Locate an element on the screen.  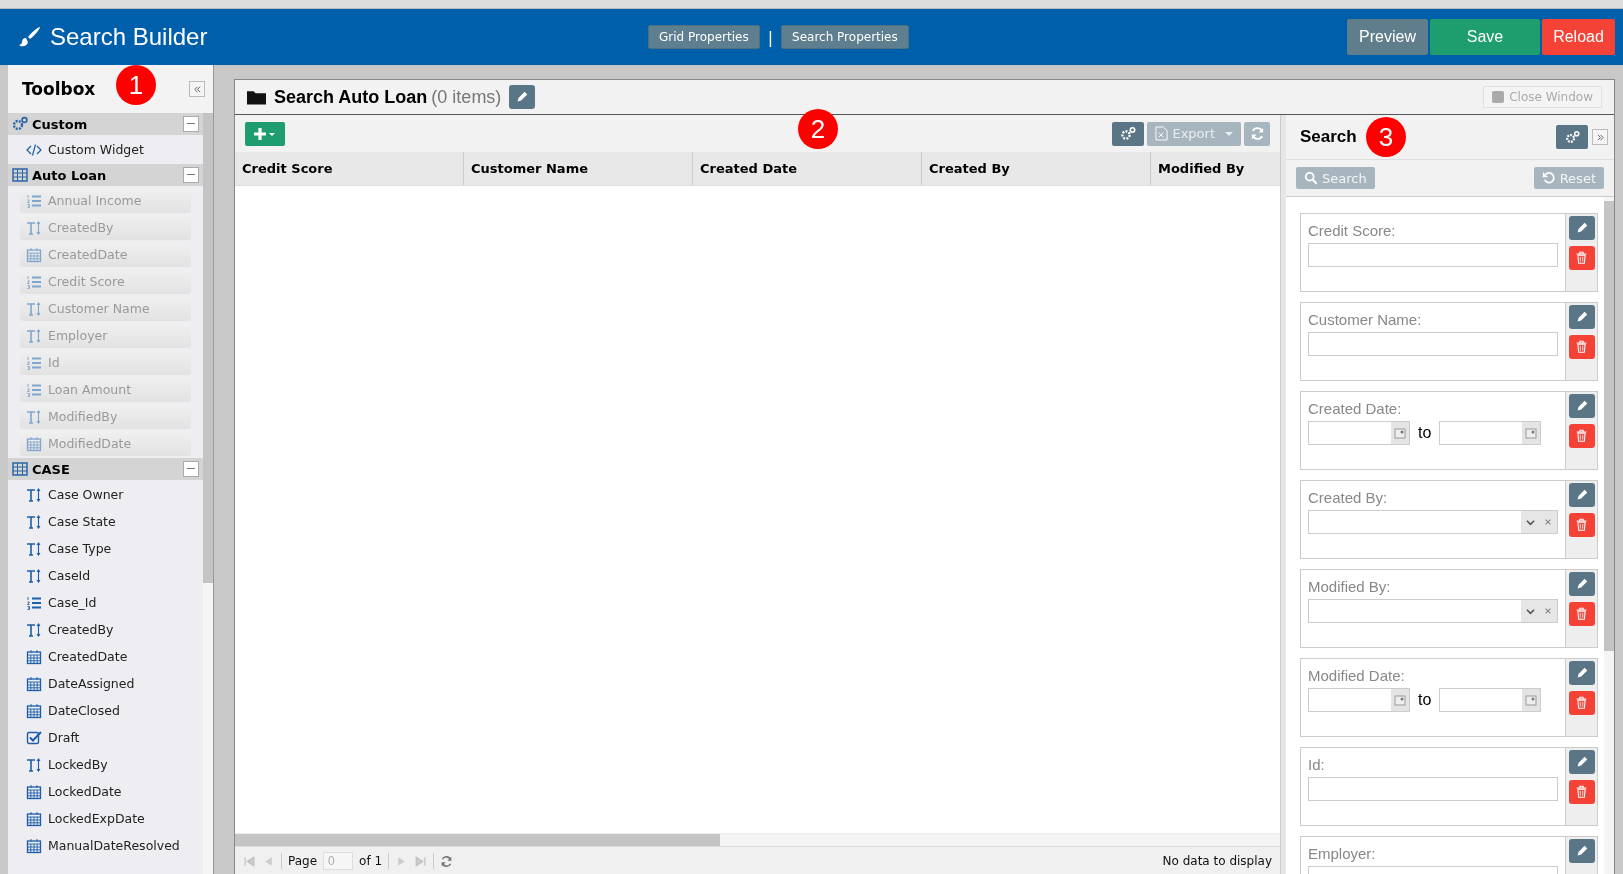
field-label: Customer Name: is located at coordinates (1365, 319).